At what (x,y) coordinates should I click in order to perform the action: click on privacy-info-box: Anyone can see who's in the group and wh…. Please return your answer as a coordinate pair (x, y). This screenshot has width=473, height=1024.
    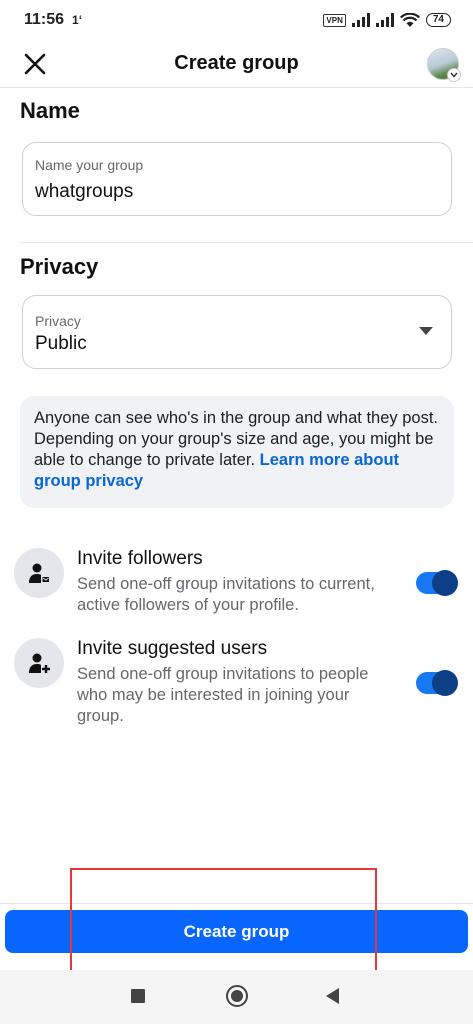
    Looking at the image, I should click on (237, 452).